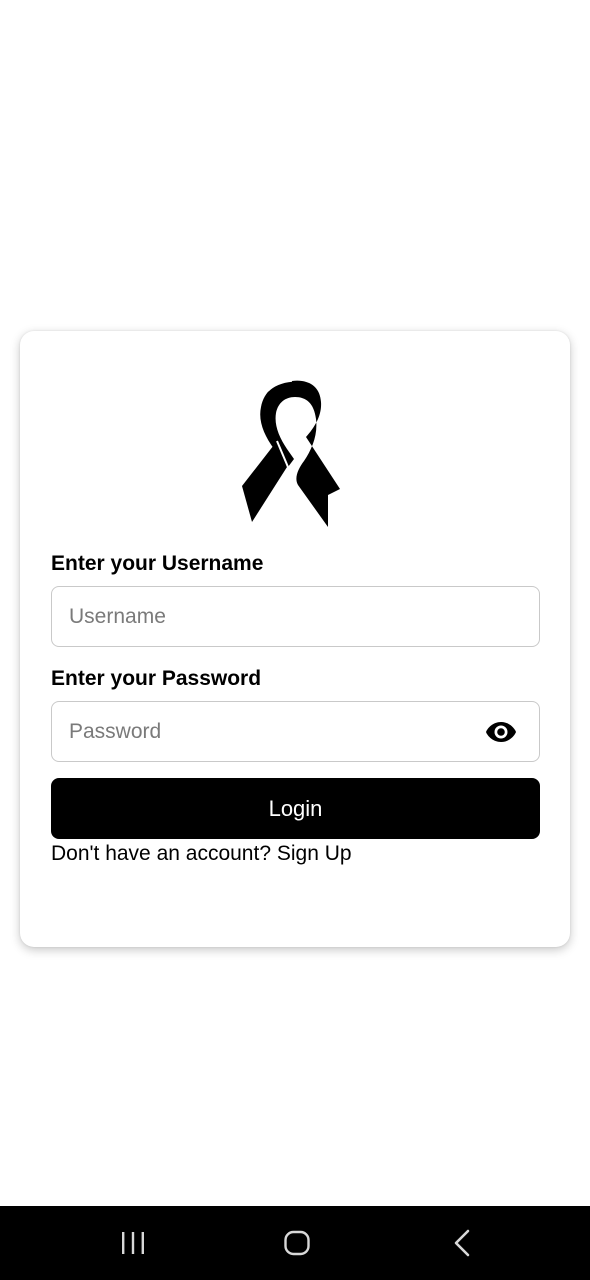  What do you see at coordinates (501, 732) in the screenshot?
I see `eye-icon` at bounding box center [501, 732].